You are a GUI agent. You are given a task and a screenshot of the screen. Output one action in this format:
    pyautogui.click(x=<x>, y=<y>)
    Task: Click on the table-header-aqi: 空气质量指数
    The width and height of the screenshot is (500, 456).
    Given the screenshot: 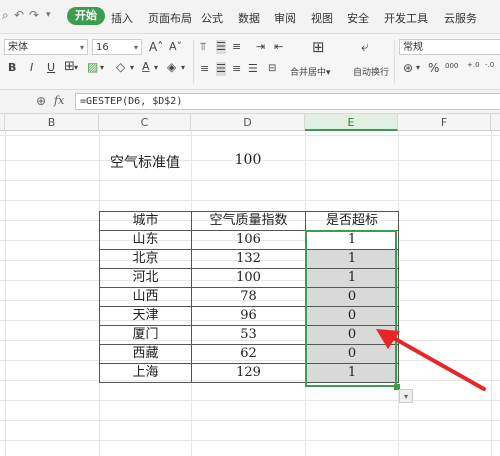 What is the action you would take?
    pyautogui.click(x=248, y=221)
    